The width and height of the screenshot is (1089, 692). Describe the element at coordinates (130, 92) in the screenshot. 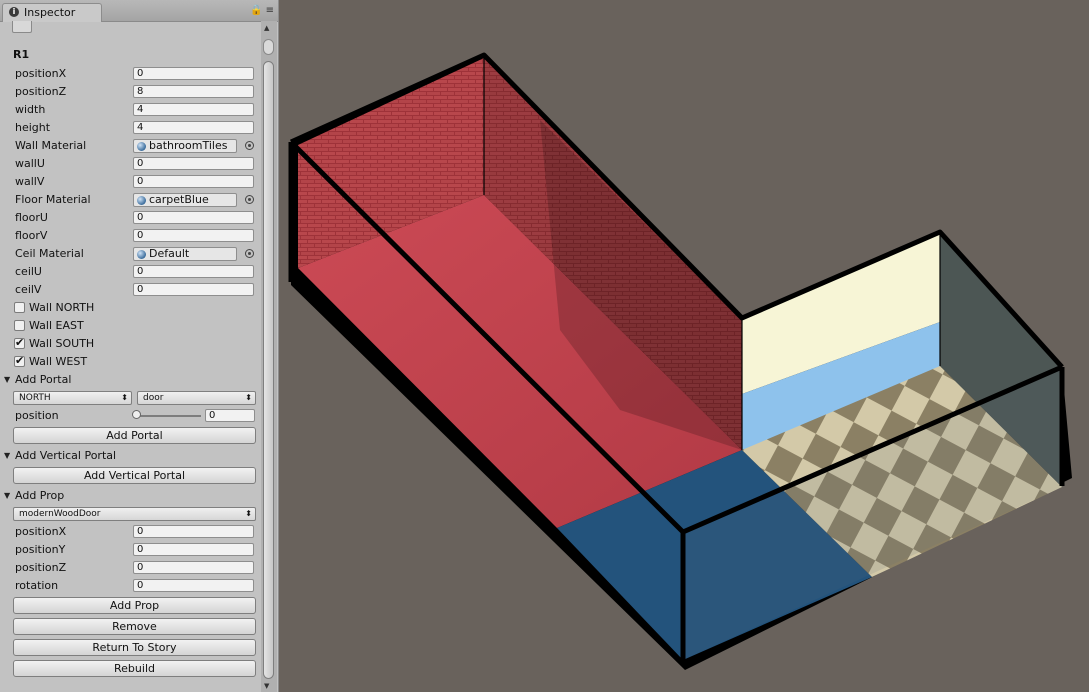

I see `field-row: positionZ 8` at that location.